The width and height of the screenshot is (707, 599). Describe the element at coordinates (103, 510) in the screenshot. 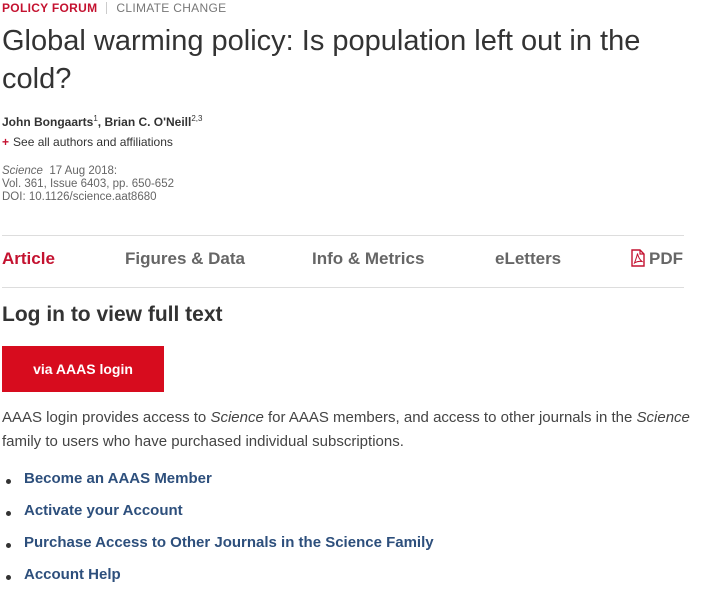

I see `activate-account-link: Activate your Account` at that location.